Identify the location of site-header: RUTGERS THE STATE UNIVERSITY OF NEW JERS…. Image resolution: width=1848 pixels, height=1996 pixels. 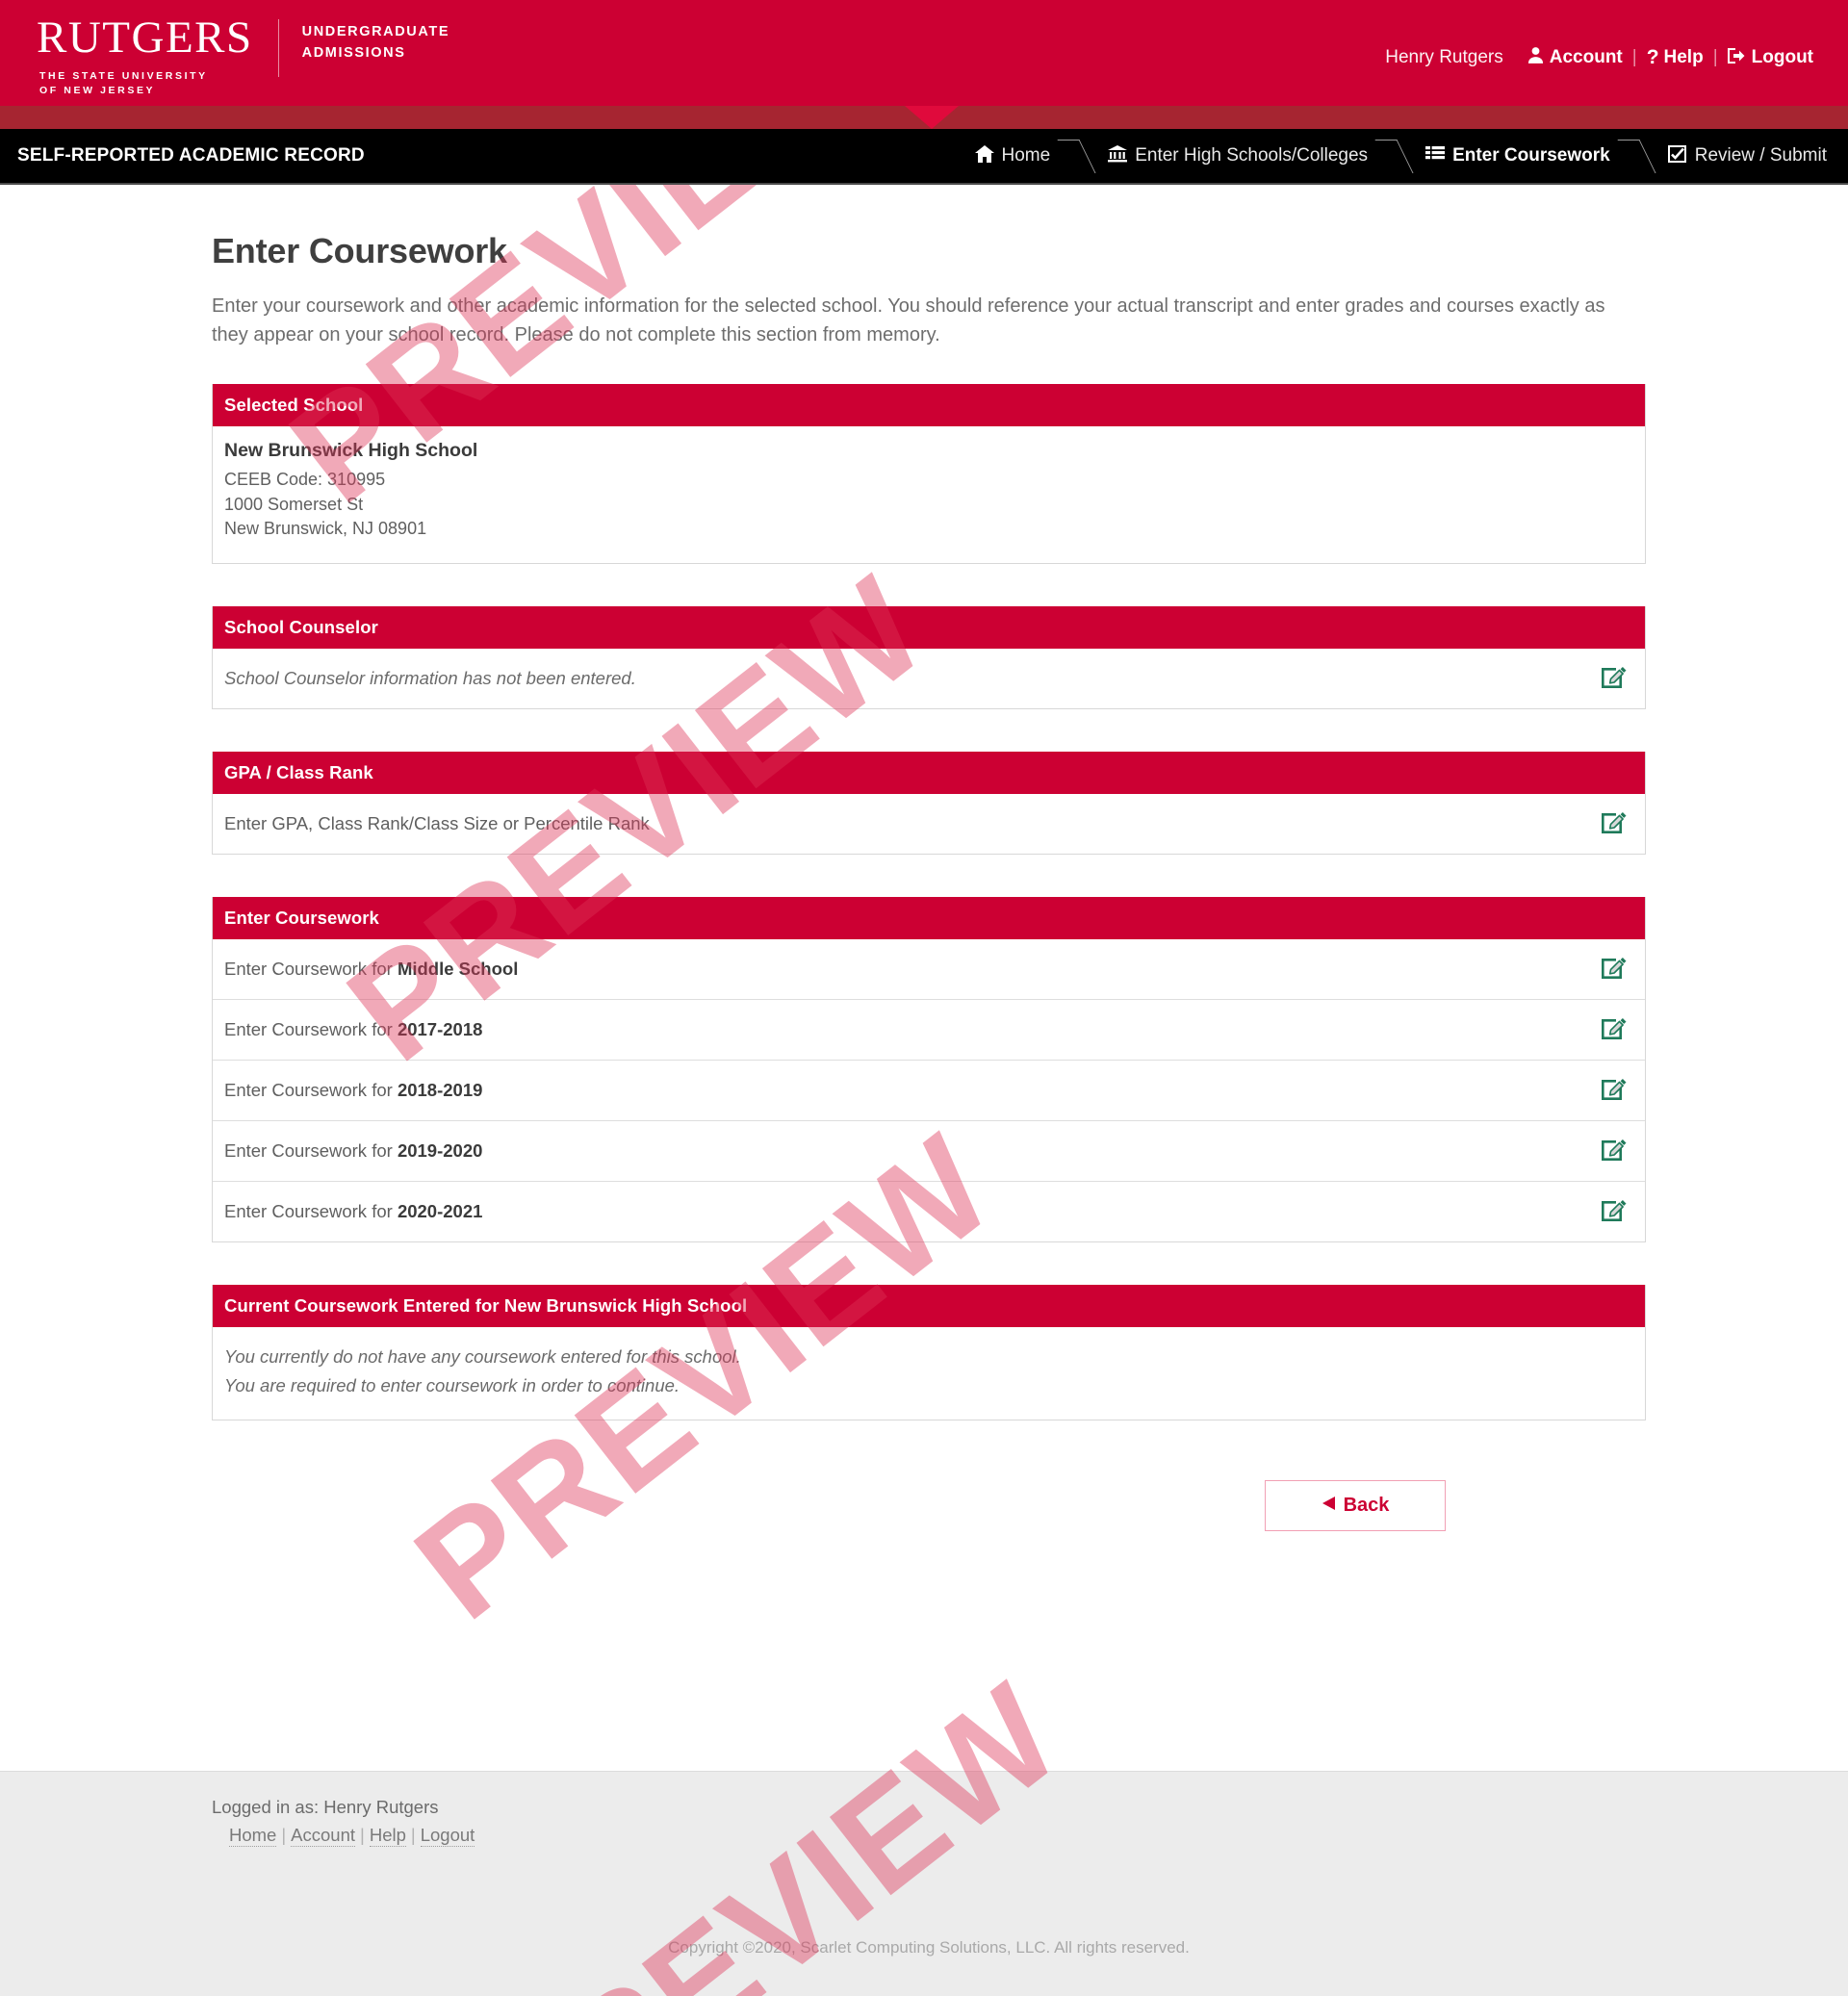
(924, 53).